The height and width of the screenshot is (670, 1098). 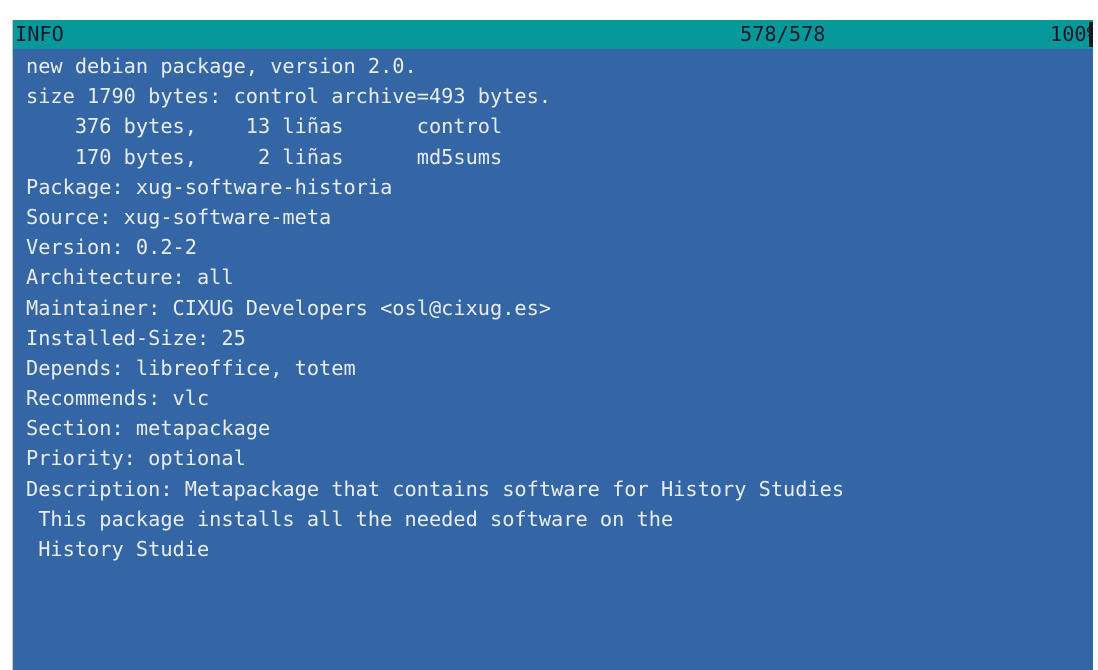 What do you see at coordinates (553, 34) in the screenshot?
I see `status-bar: INFO 578/578 100%` at bounding box center [553, 34].